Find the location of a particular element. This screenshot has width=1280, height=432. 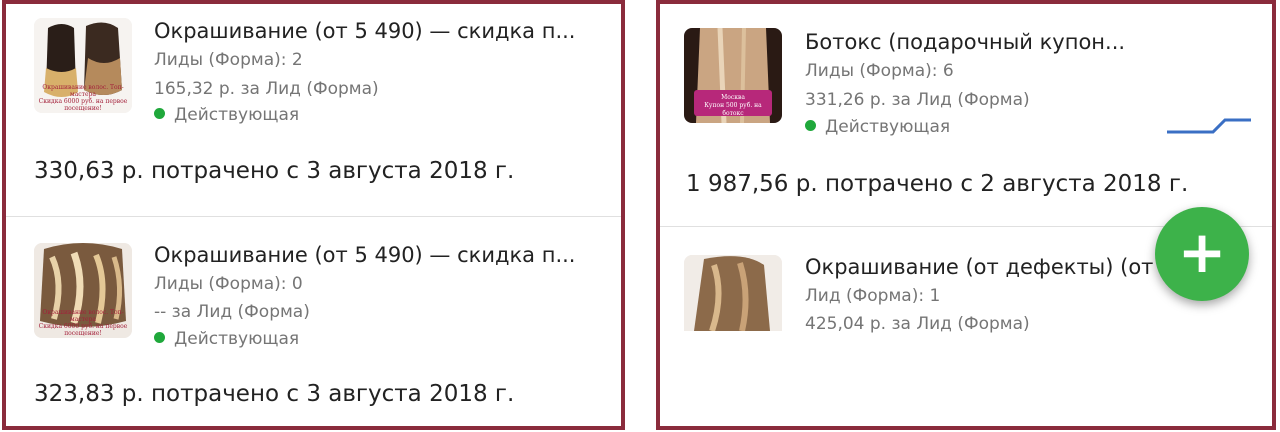

ad-leads-count: Лид (Форма): 1 is located at coordinates (873, 296).